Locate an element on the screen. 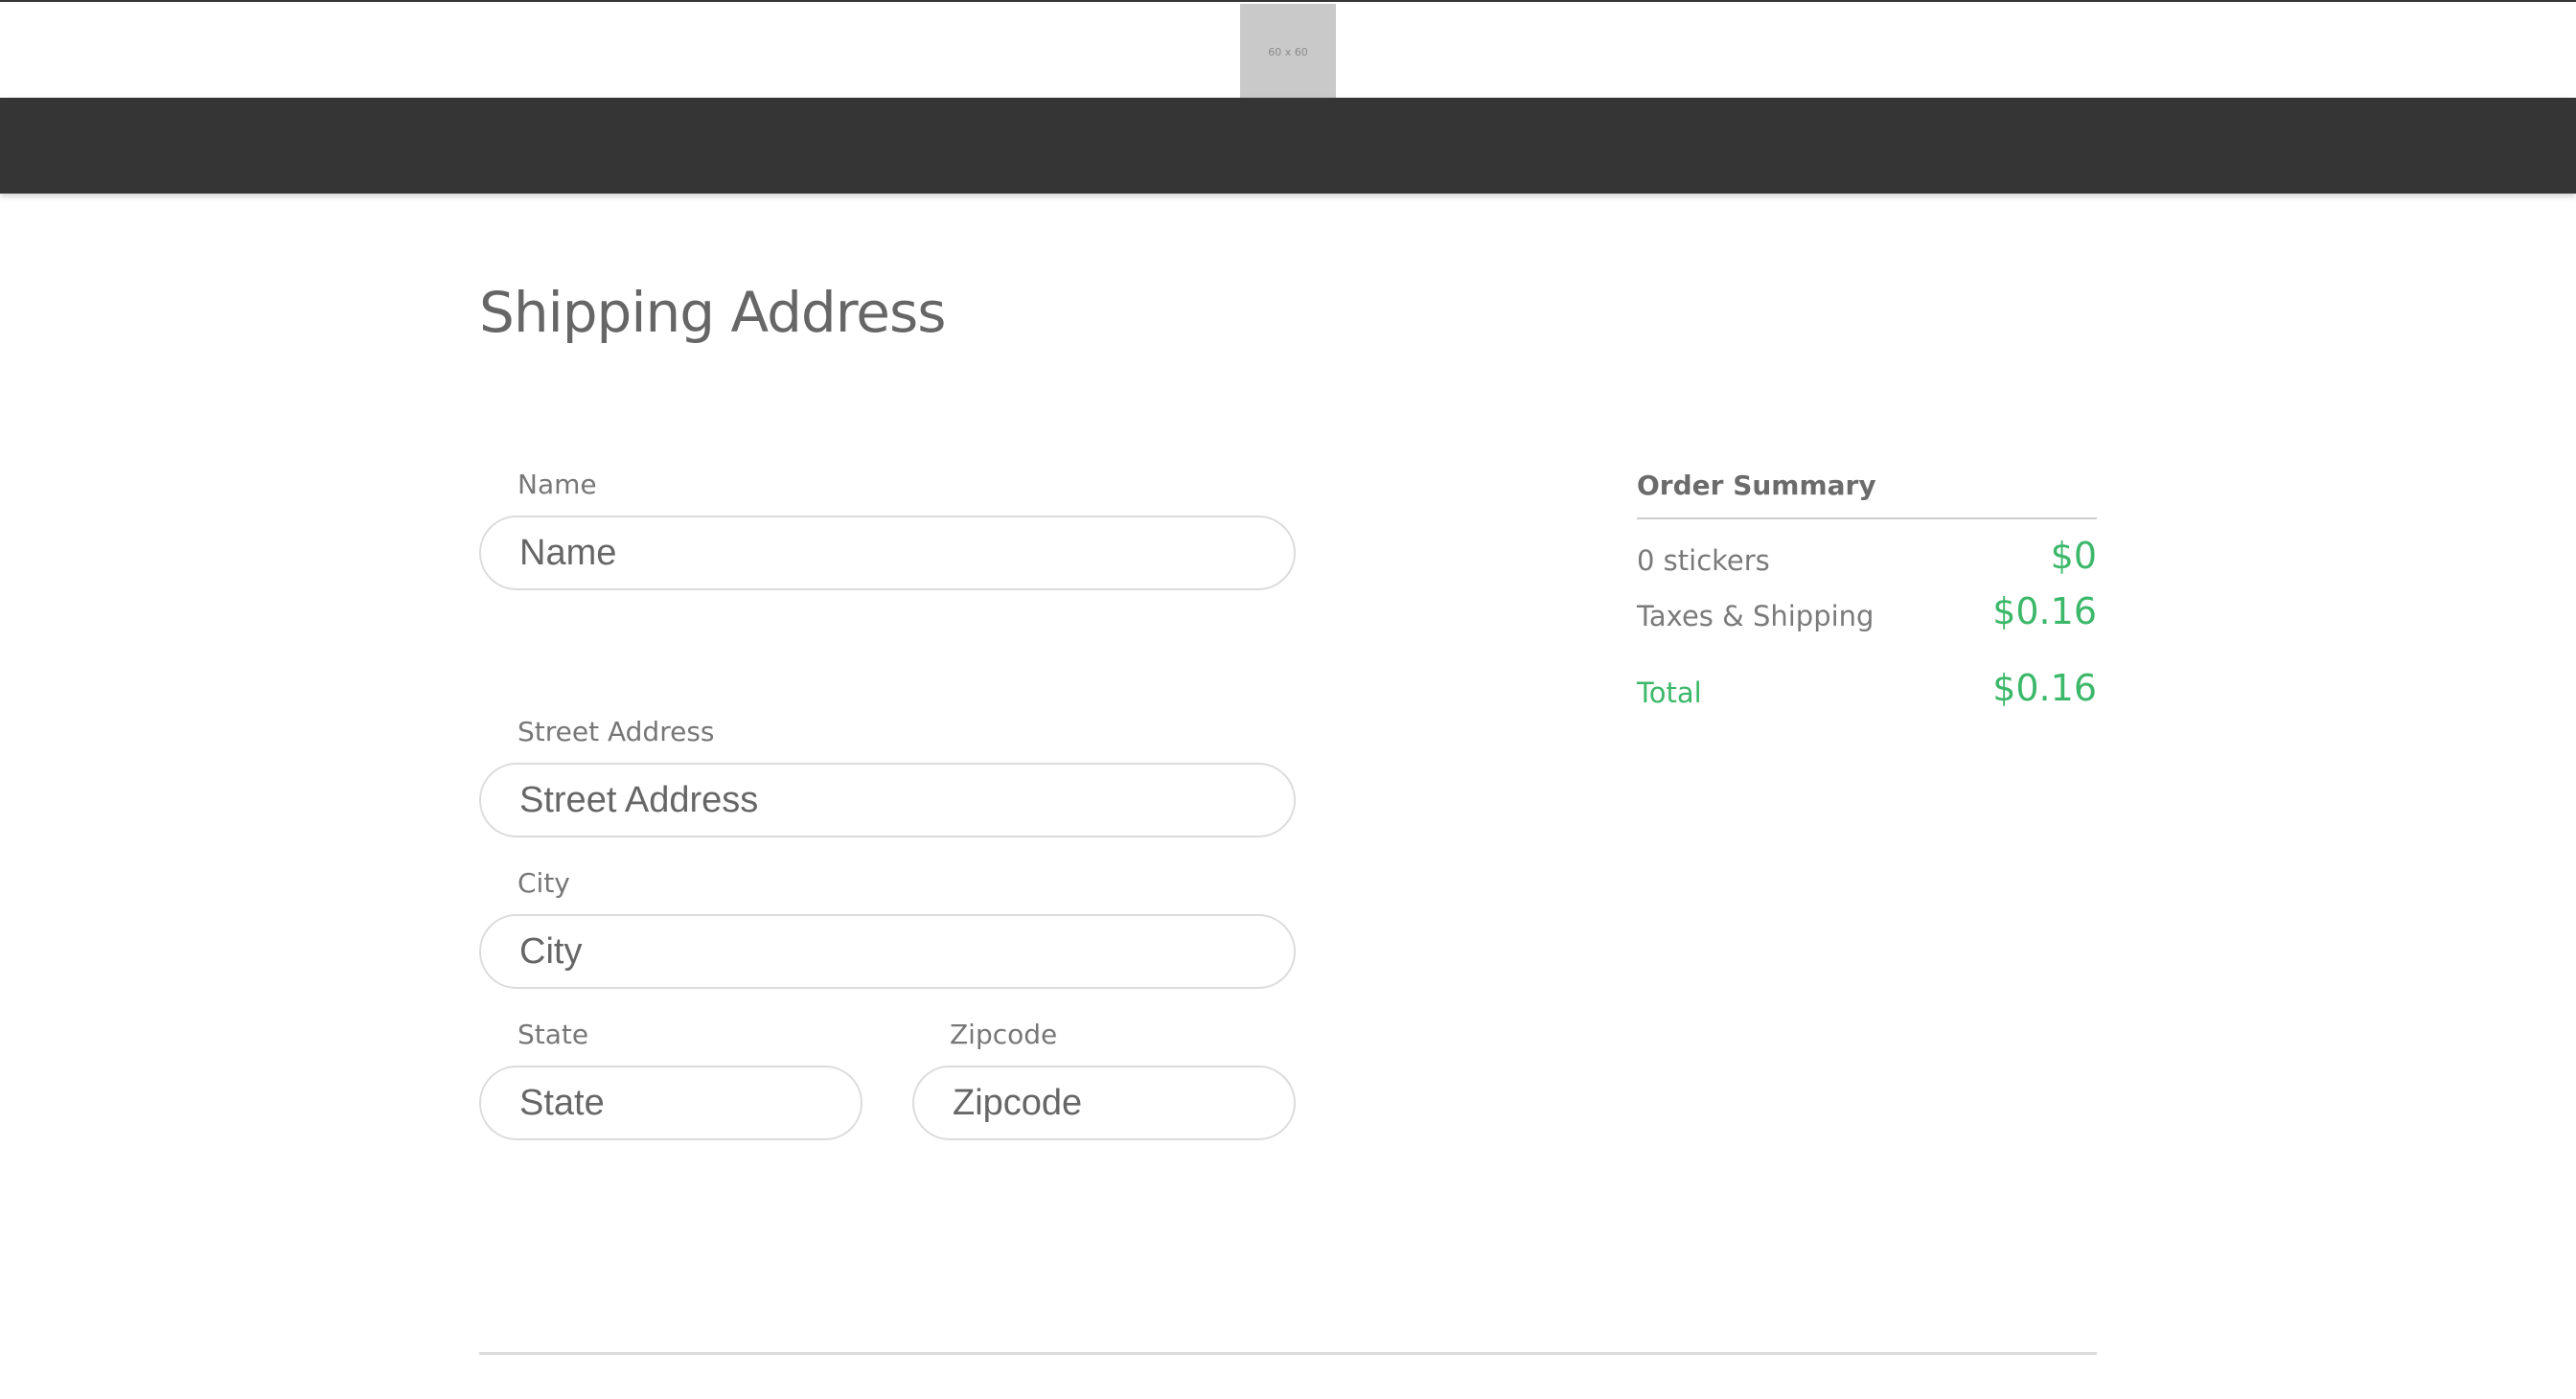 This screenshot has height=1399, width=2576. logo-placeholder-text: 60 x 60 is located at coordinates (1288, 51).